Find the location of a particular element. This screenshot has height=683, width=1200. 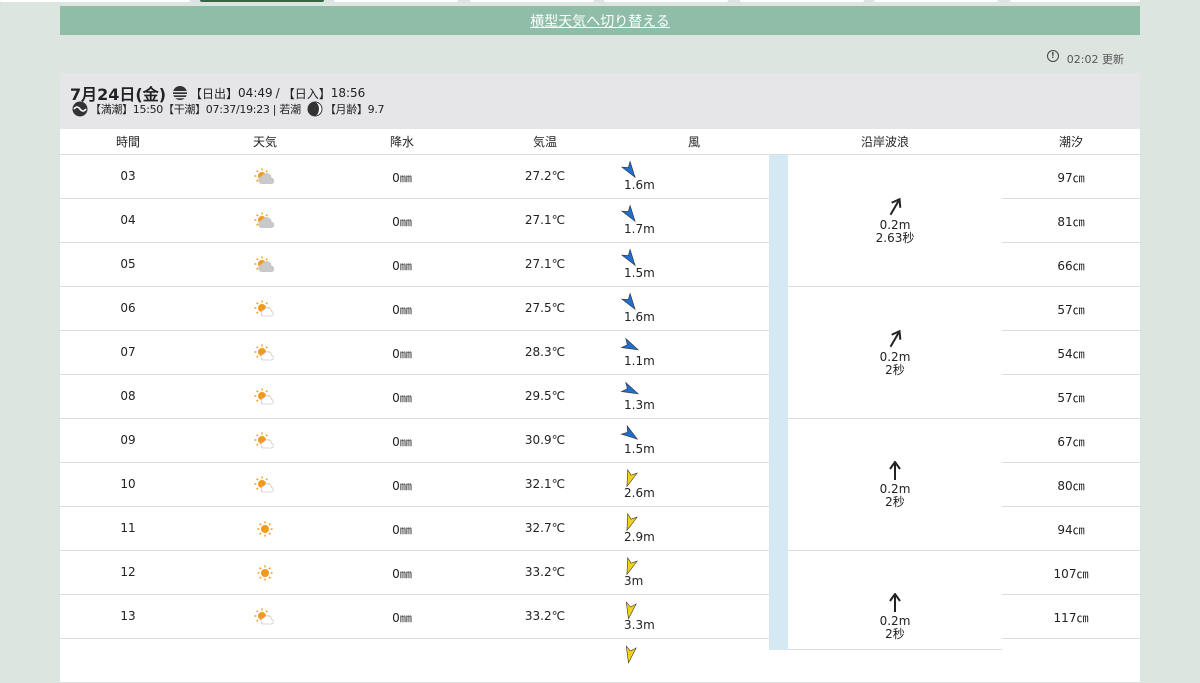

temp-cell: 32.1℃ is located at coordinates (545, 484).